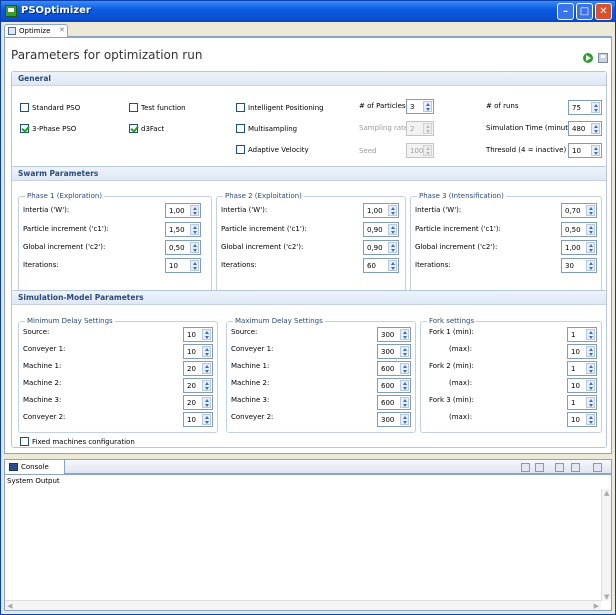 Image resolution: width=616 pixels, height=615 pixels. I want to click on max-source-spinner: 300, so click(394, 334).